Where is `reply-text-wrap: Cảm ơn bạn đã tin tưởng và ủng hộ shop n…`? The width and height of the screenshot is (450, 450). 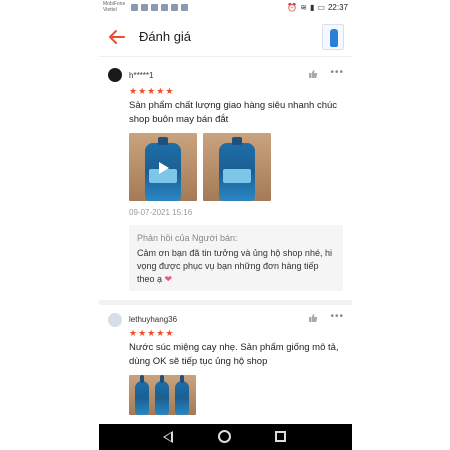 reply-text-wrap: Cảm ơn bạn đã tin tưởng và ủng hộ shop n… is located at coordinates (236, 266).